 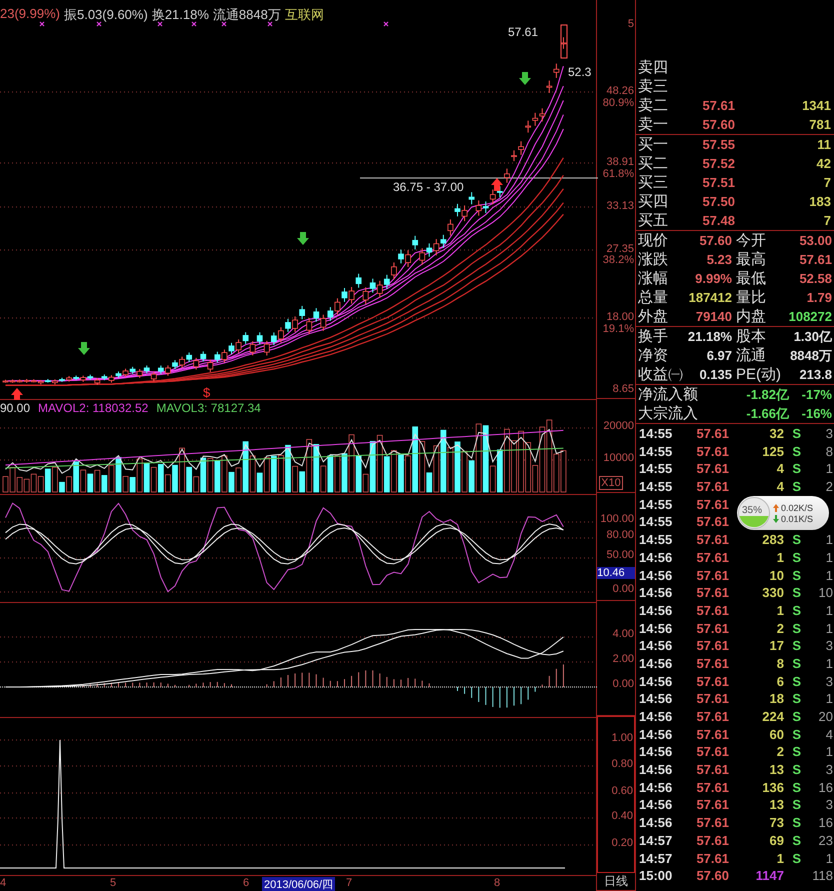 I want to click on sector-text: 互联网, so click(x=304, y=15).